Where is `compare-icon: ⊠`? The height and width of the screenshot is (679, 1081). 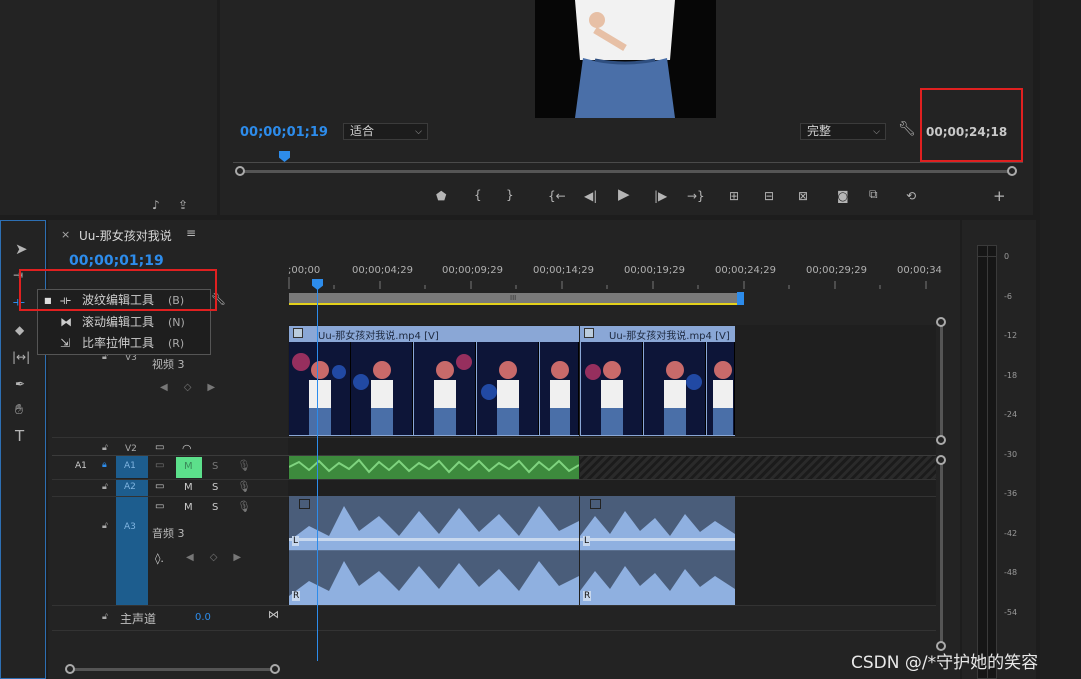 compare-icon: ⊠ is located at coordinates (803, 196).